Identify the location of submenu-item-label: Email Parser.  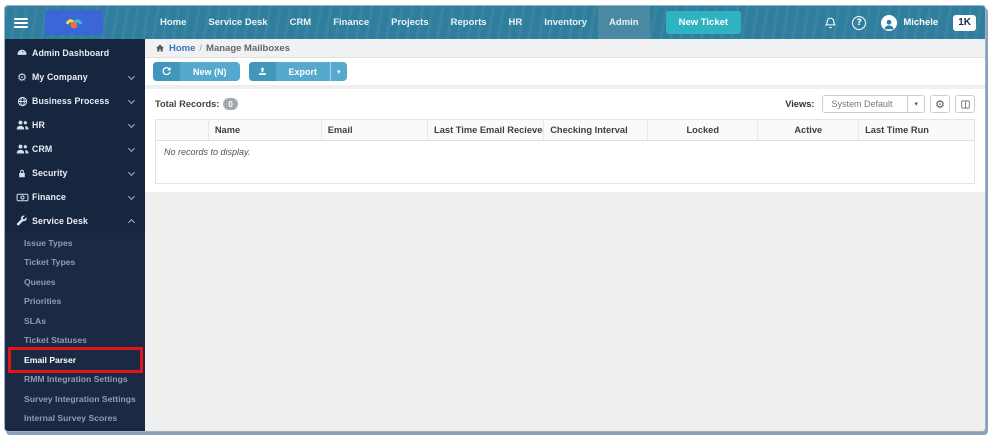
(50, 359).